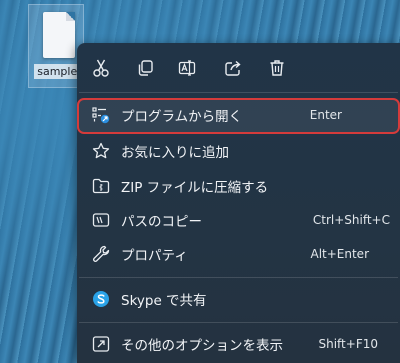 Image resolution: width=400 pixels, height=363 pixels. Describe the element at coordinates (195, 188) in the screenshot. I see `menu-item-label: ZIP ファイルに圧縮する` at that location.